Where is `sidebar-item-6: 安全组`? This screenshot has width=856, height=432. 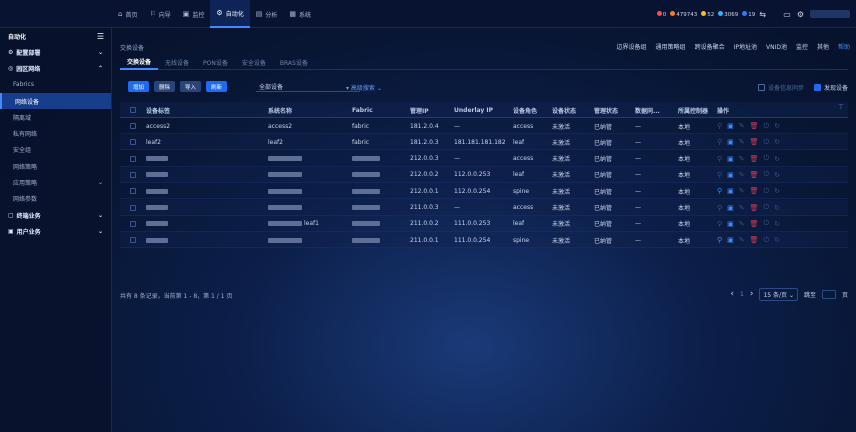
sidebar-item-6: 安全组 is located at coordinates (55, 150).